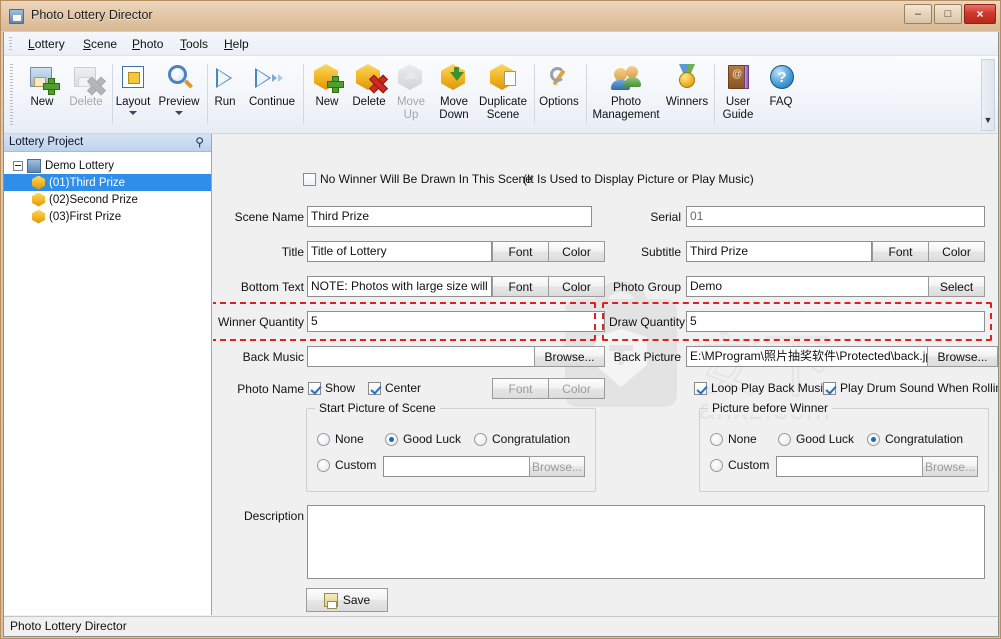 The image size is (1001, 639). Describe the element at coordinates (340, 439) in the screenshot. I see `start-picture-none-radio: None` at that location.